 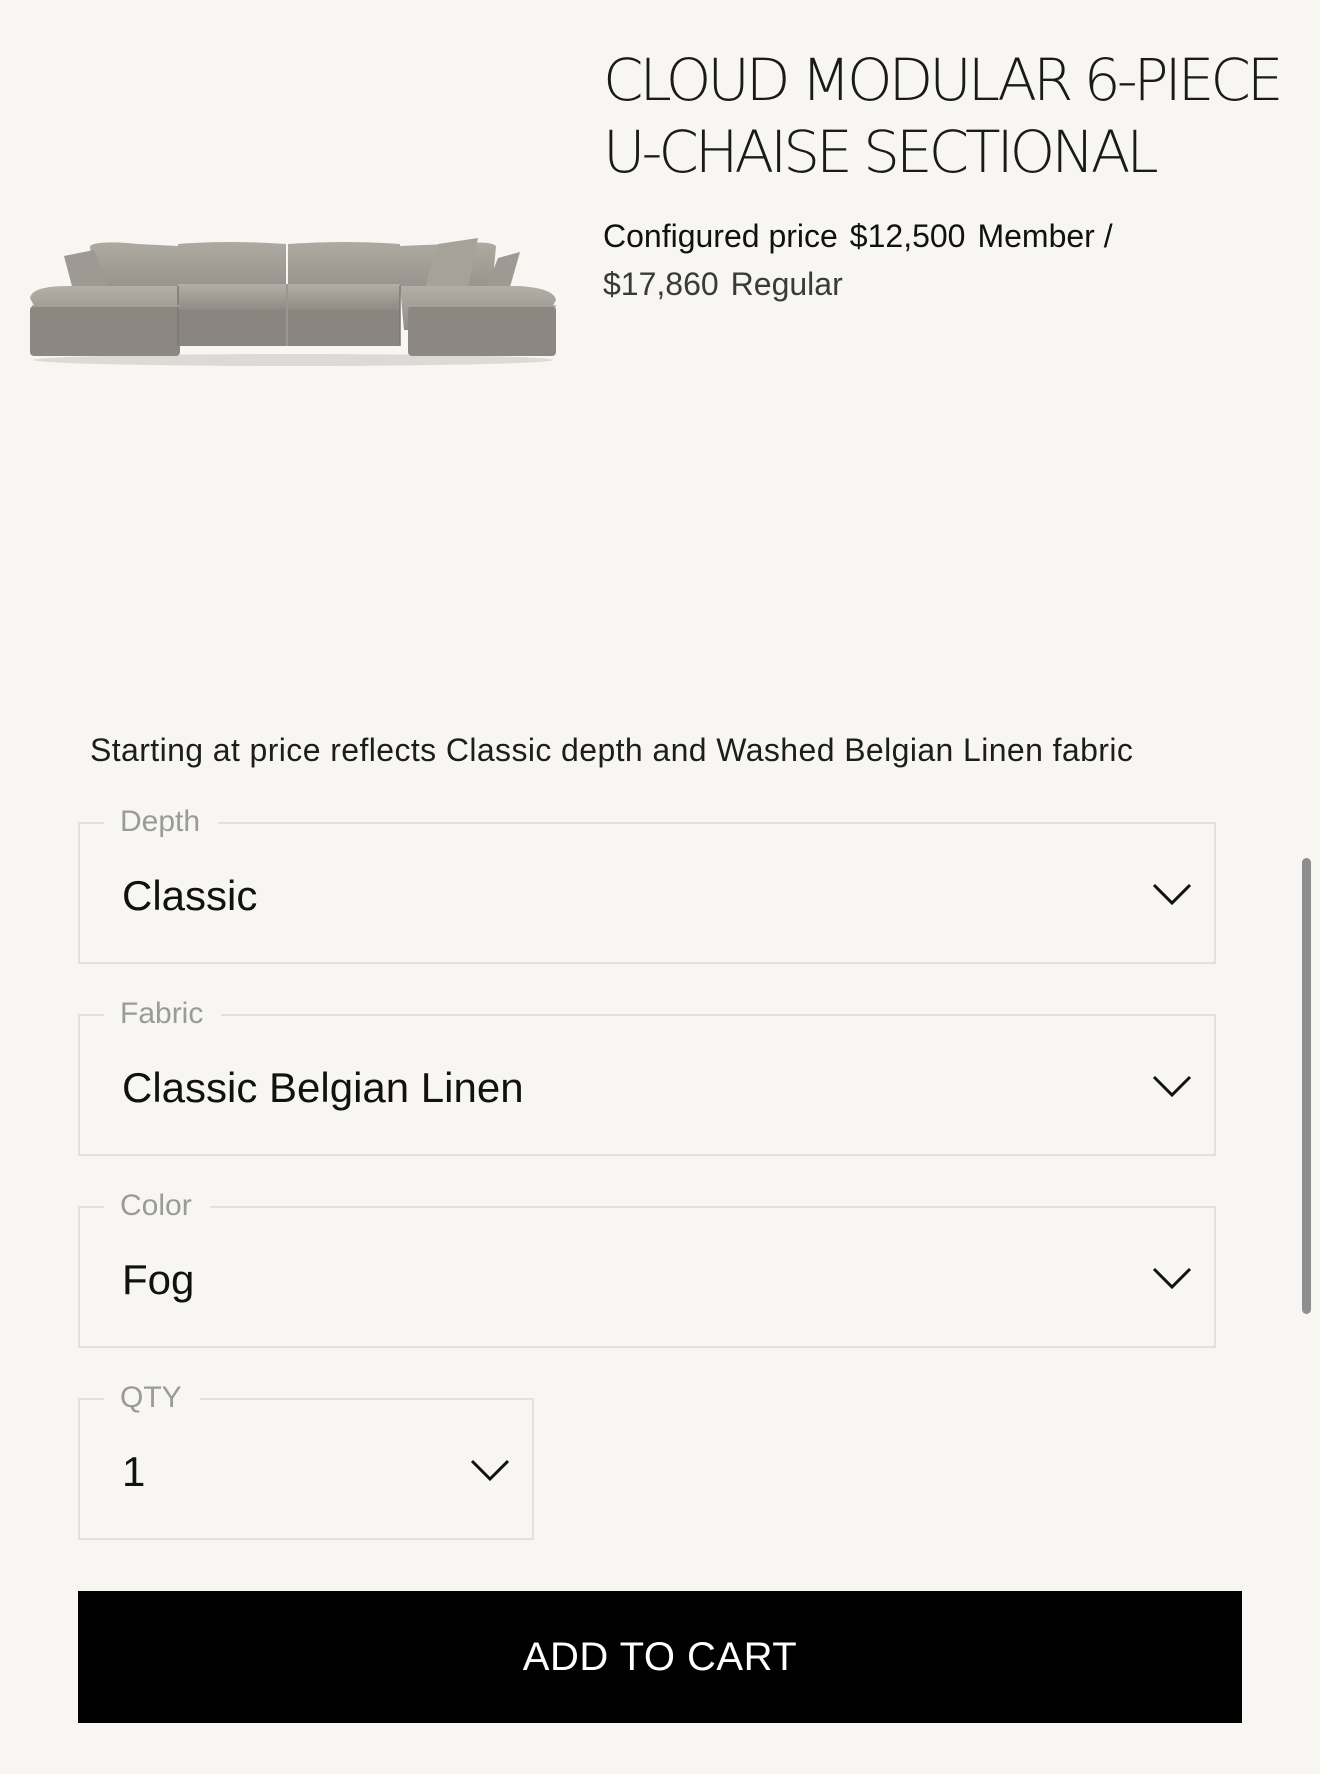 I want to click on product-title: CLOUD MODULAR 6-PIECE U-CHAISE SECTIONAL, so click(x=943, y=116).